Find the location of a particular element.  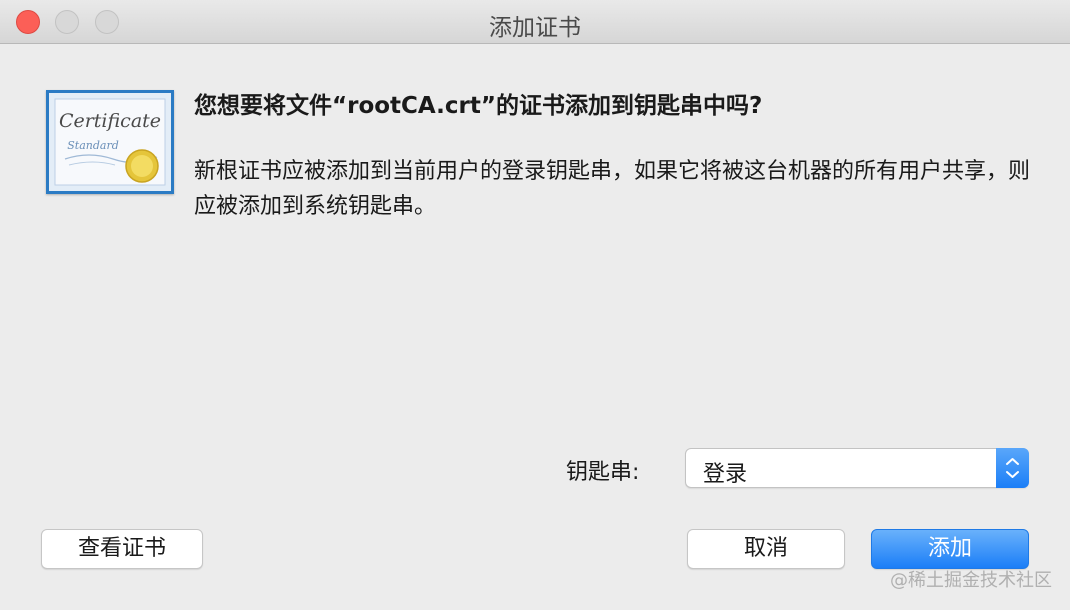

window-title: 添加证书 is located at coordinates (535, 28).